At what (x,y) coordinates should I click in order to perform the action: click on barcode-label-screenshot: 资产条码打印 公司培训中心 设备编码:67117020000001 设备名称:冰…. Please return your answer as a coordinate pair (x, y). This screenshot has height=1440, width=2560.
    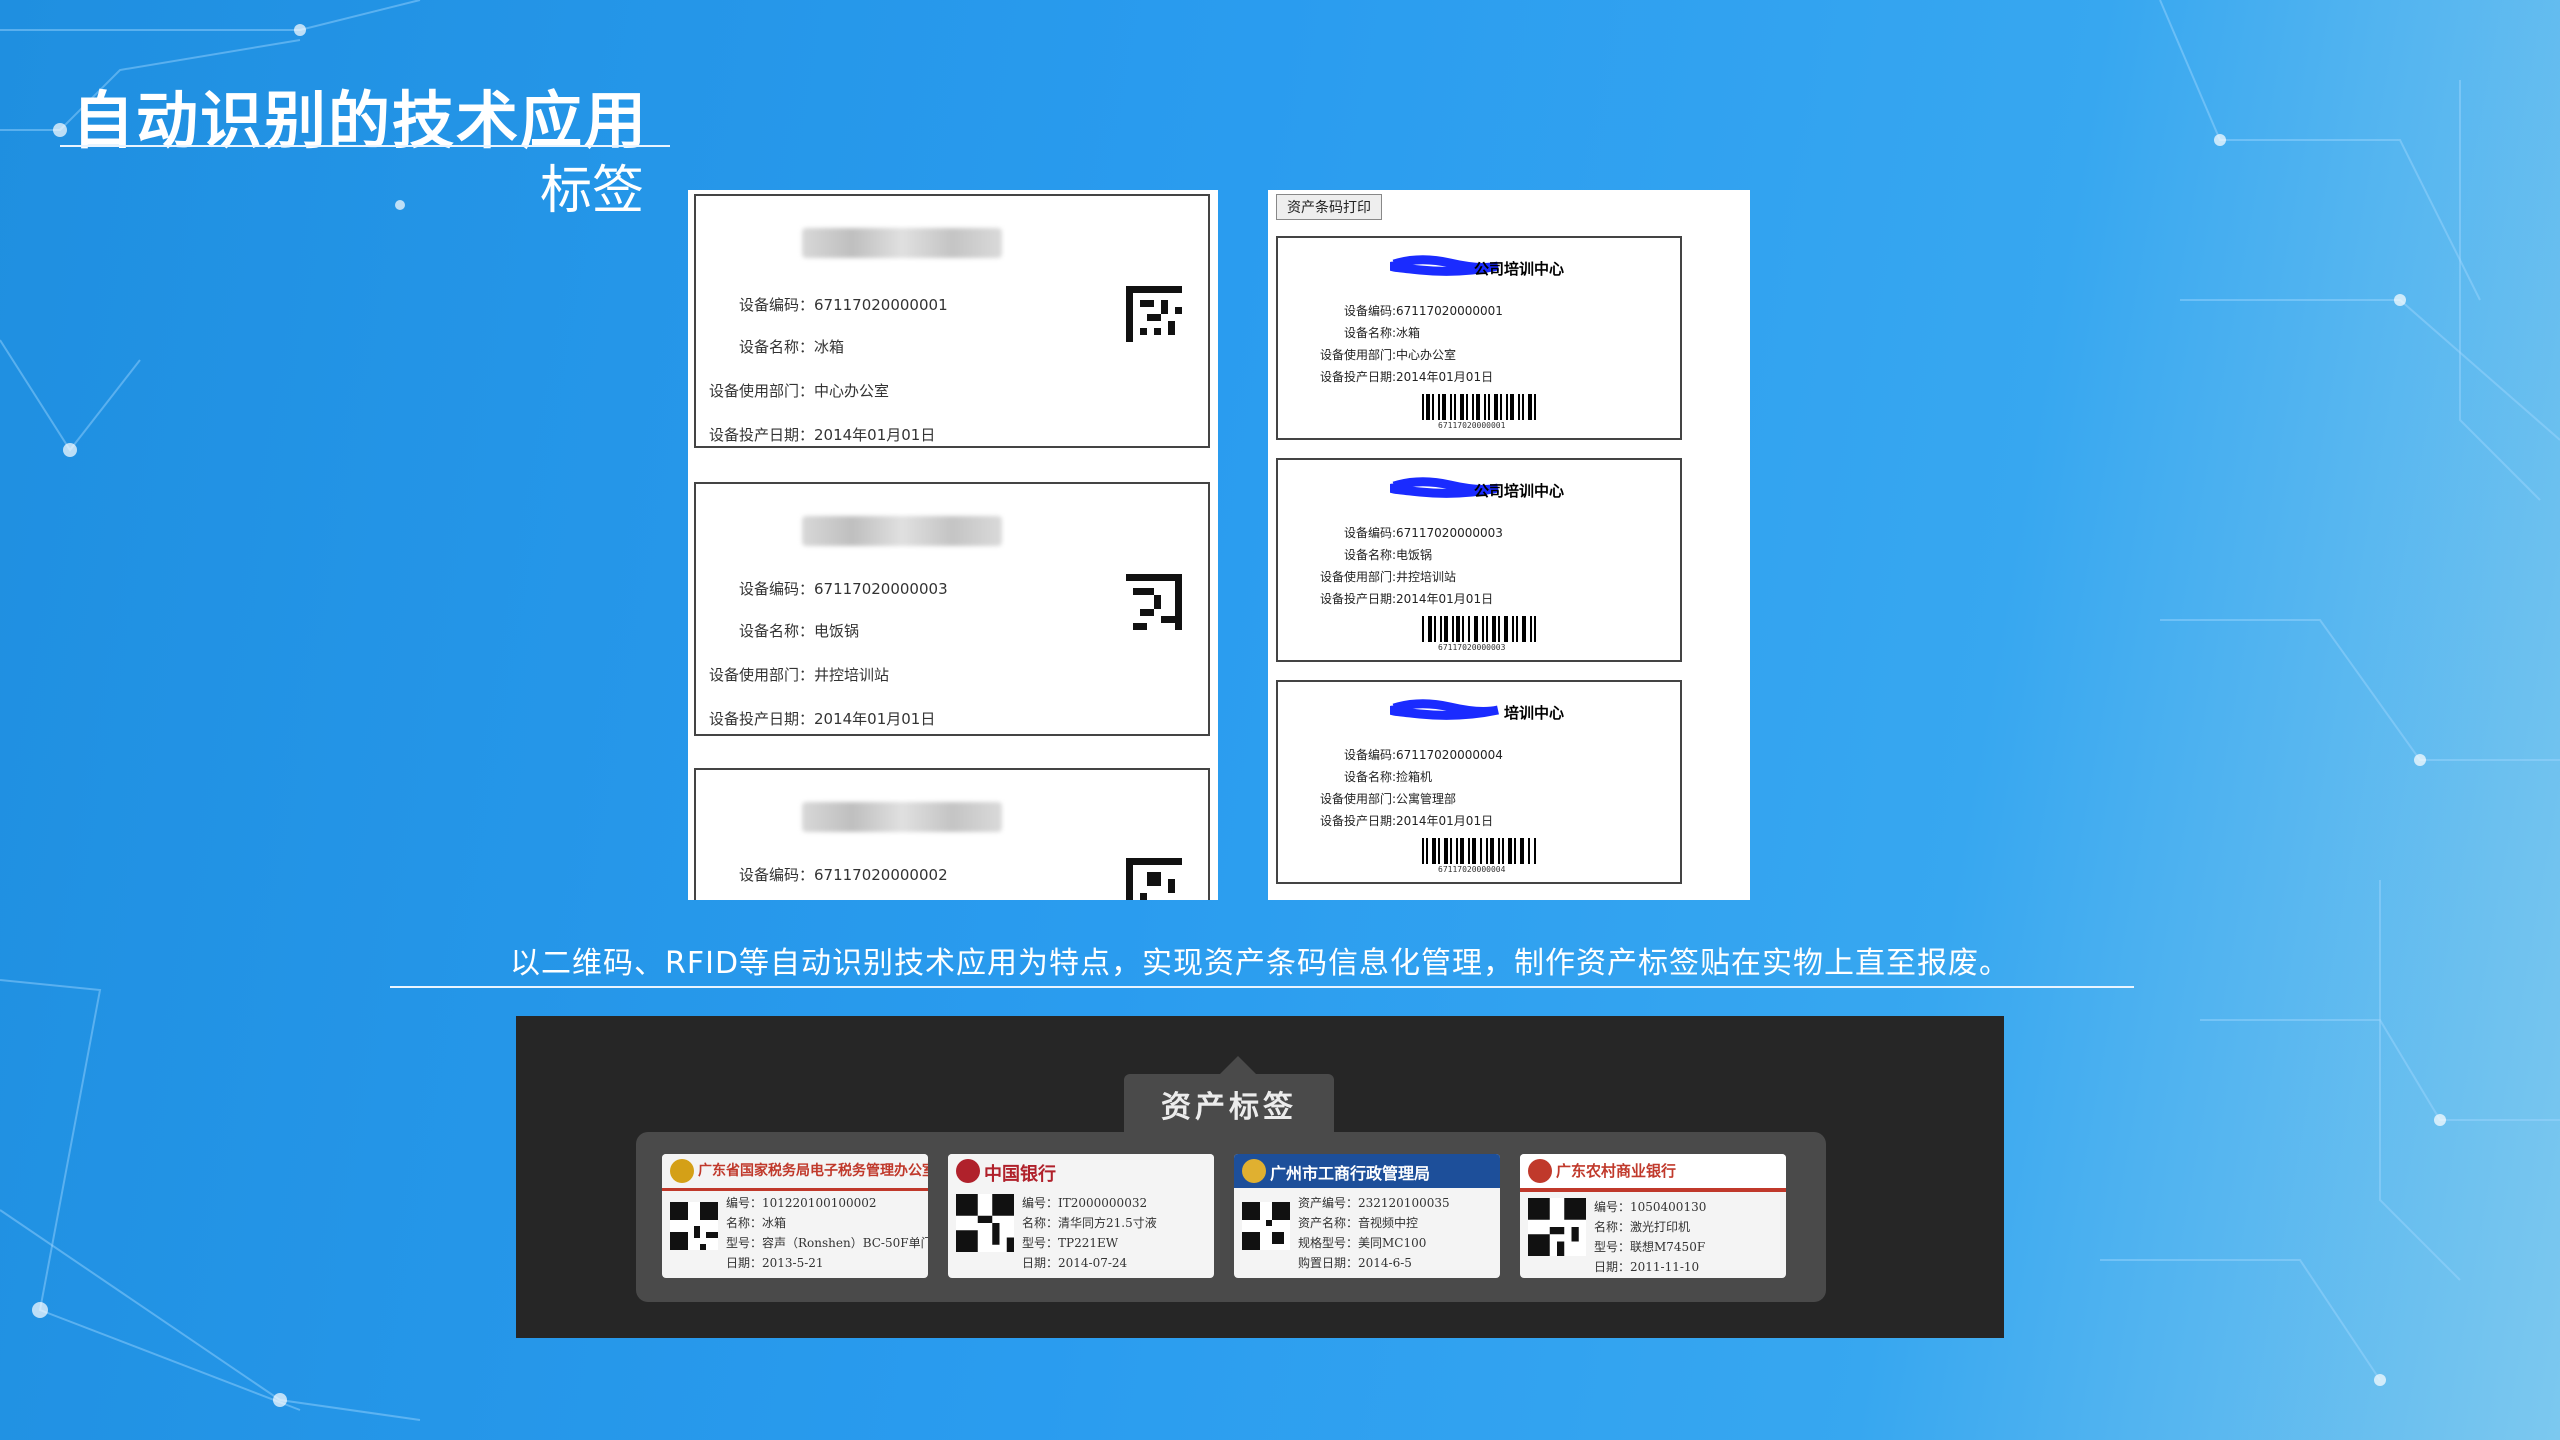
    Looking at the image, I should click on (1509, 545).